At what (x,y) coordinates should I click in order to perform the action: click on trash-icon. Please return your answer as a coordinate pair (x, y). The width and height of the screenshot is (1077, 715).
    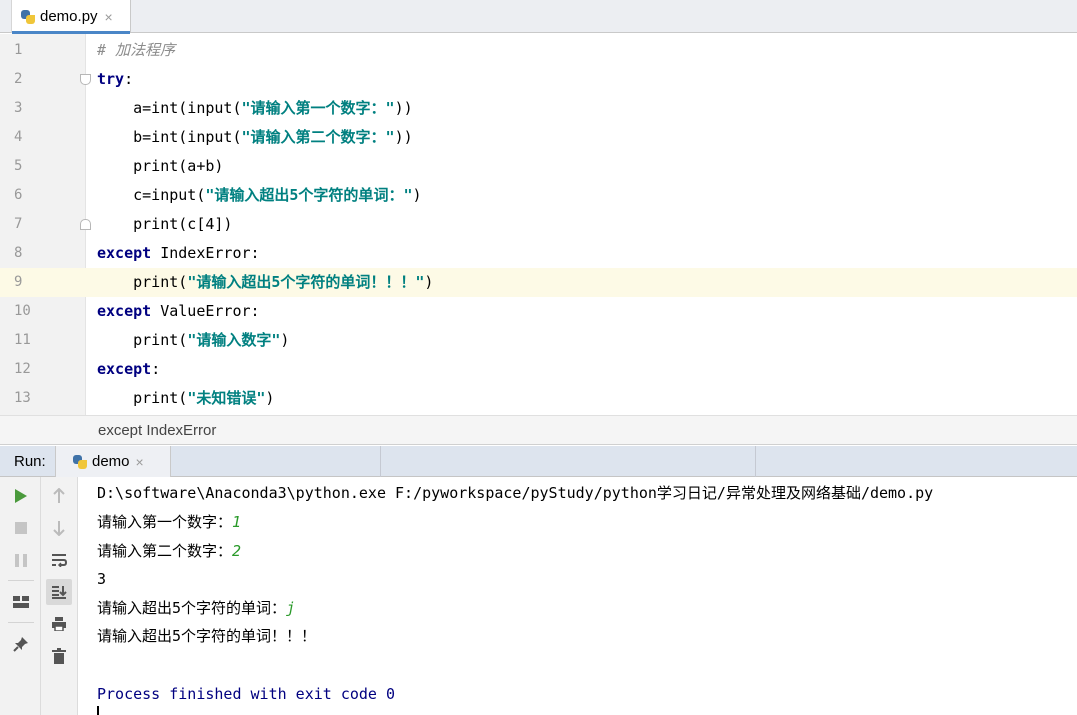
    Looking at the image, I should click on (59, 656).